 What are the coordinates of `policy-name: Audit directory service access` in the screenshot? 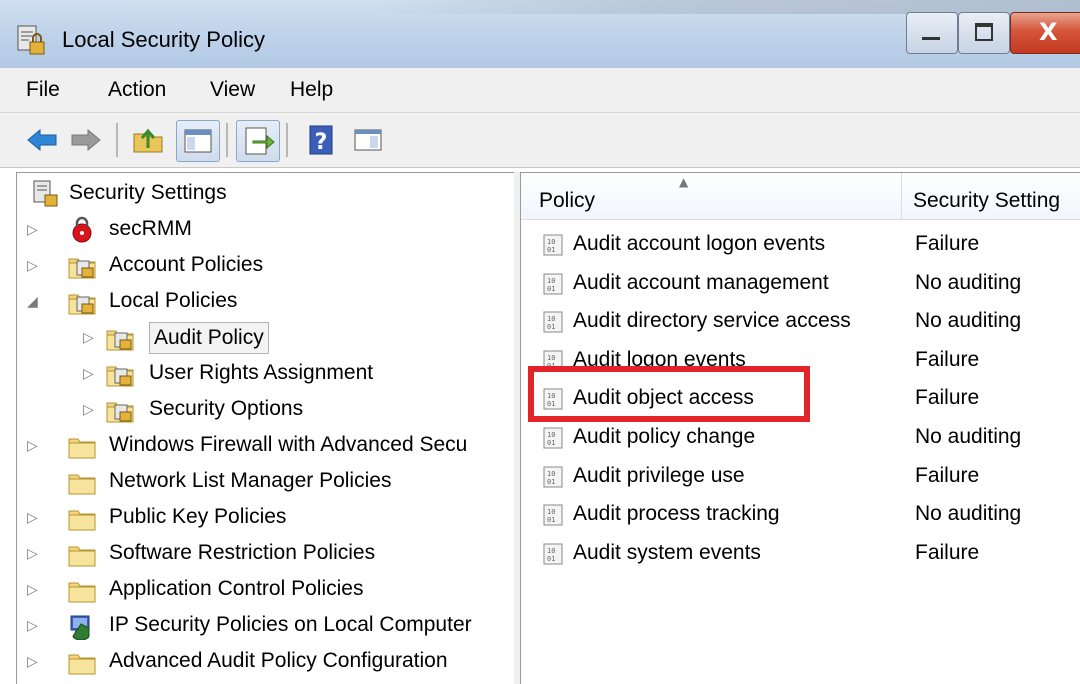 It's located at (712, 321).